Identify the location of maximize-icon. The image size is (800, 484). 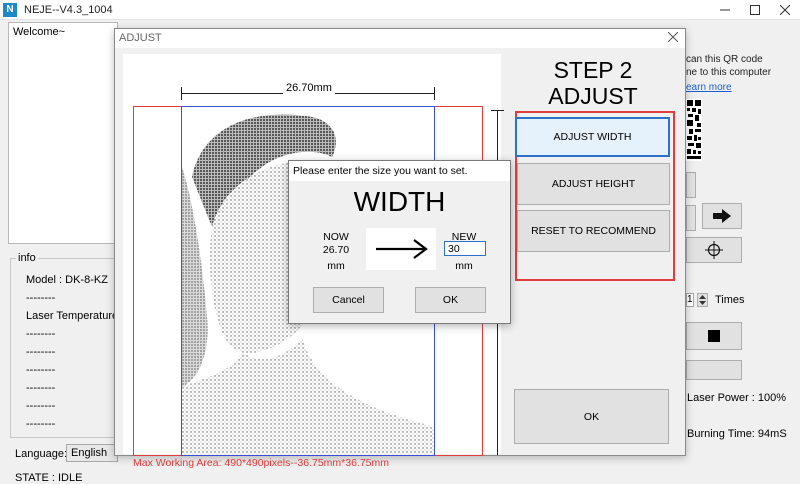
(755, 10).